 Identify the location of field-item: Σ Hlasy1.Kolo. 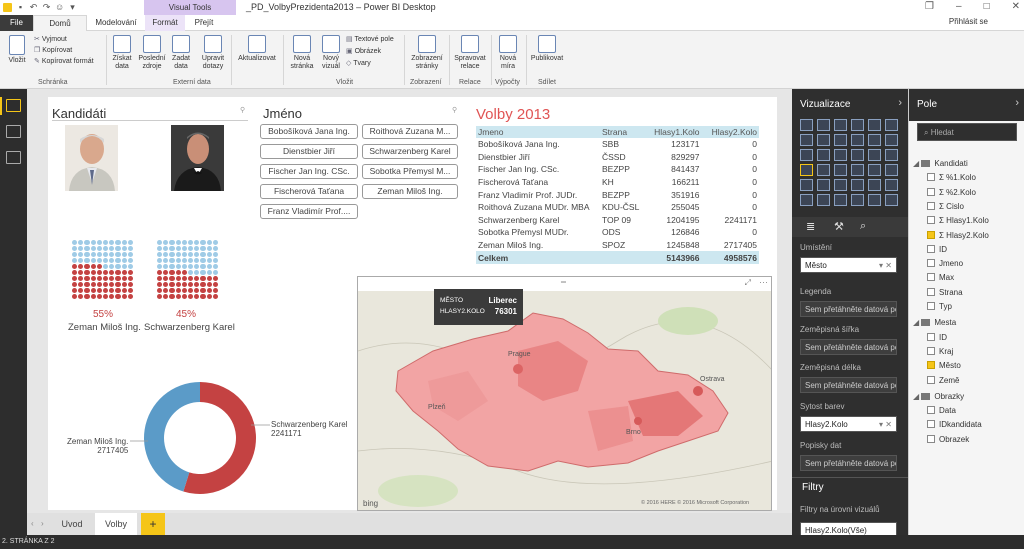
(975, 220).